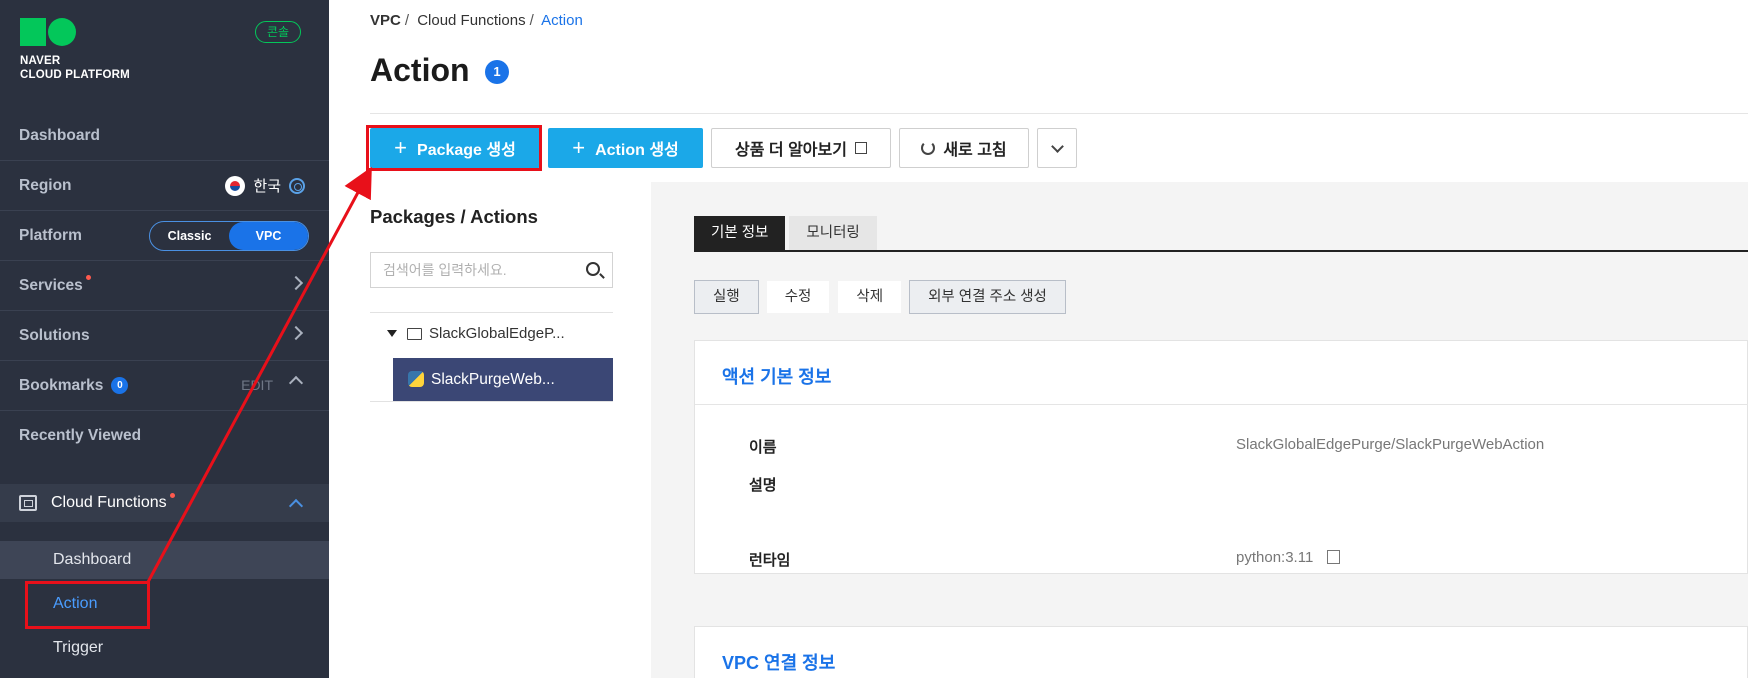 This screenshot has width=1748, height=678. I want to click on sidebar-item-region: Region 한국, so click(164, 186).